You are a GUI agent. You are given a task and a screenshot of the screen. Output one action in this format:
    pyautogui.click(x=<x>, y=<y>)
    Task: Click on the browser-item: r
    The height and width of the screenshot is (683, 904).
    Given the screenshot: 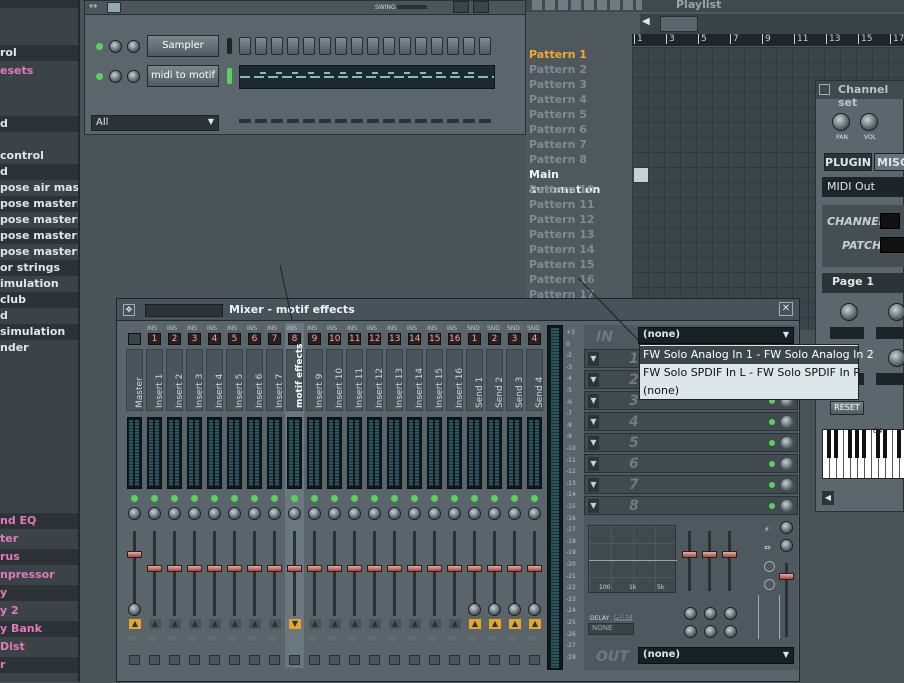 What is the action you would take?
    pyautogui.click(x=39, y=665)
    